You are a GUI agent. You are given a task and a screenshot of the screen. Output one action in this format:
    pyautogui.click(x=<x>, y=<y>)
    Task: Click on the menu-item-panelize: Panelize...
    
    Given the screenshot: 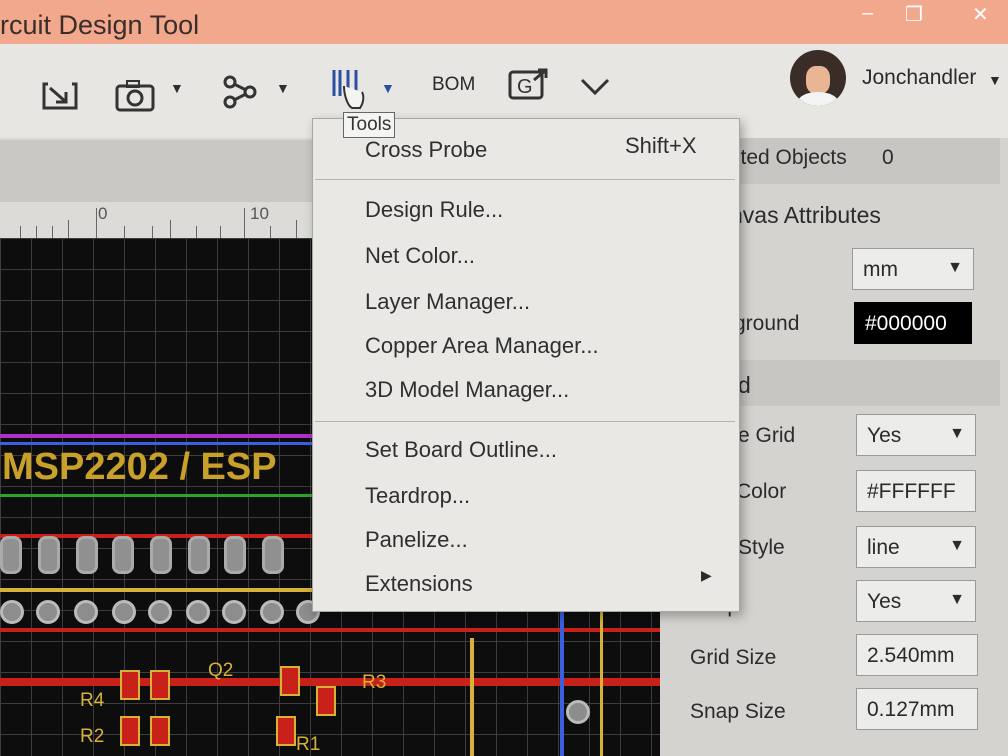 What is the action you would take?
    pyautogui.click(x=416, y=540)
    